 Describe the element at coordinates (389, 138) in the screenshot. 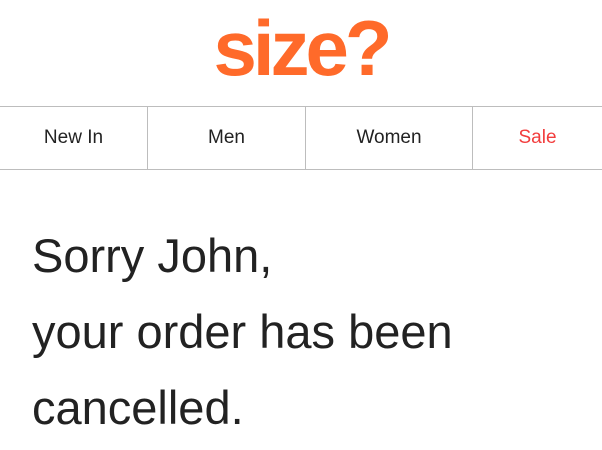

I see `nav-item-women: Women` at that location.